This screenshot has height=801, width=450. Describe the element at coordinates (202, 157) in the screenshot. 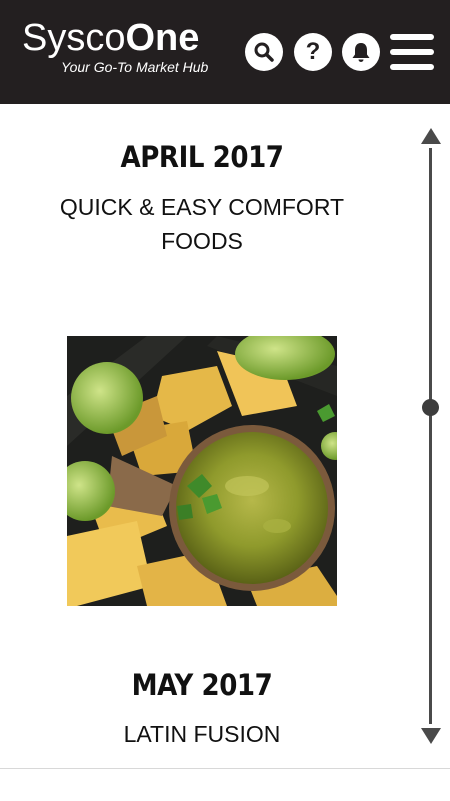

I see `issue-month-april: APRIL 2017` at that location.